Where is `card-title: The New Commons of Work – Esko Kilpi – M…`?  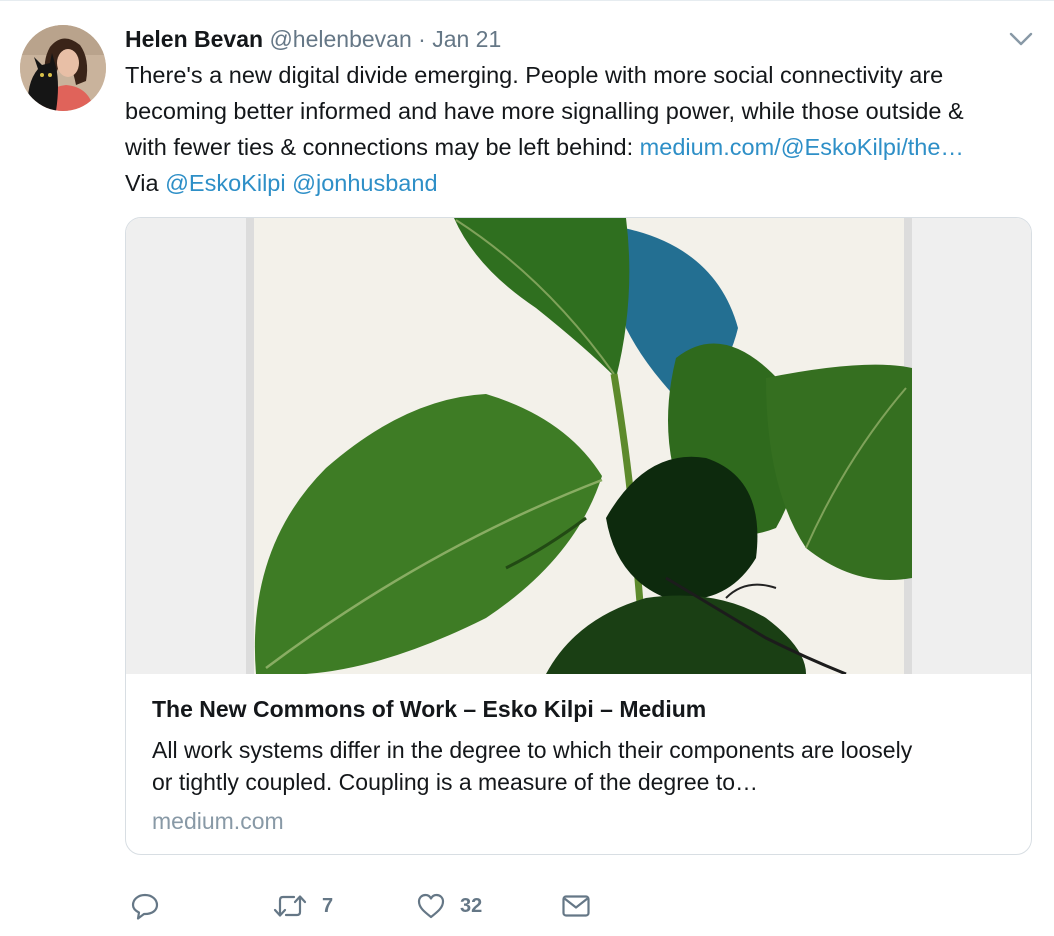
card-title: The New Commons of Work – Esko Kilpi – M… is located at coordinates (429, 709).